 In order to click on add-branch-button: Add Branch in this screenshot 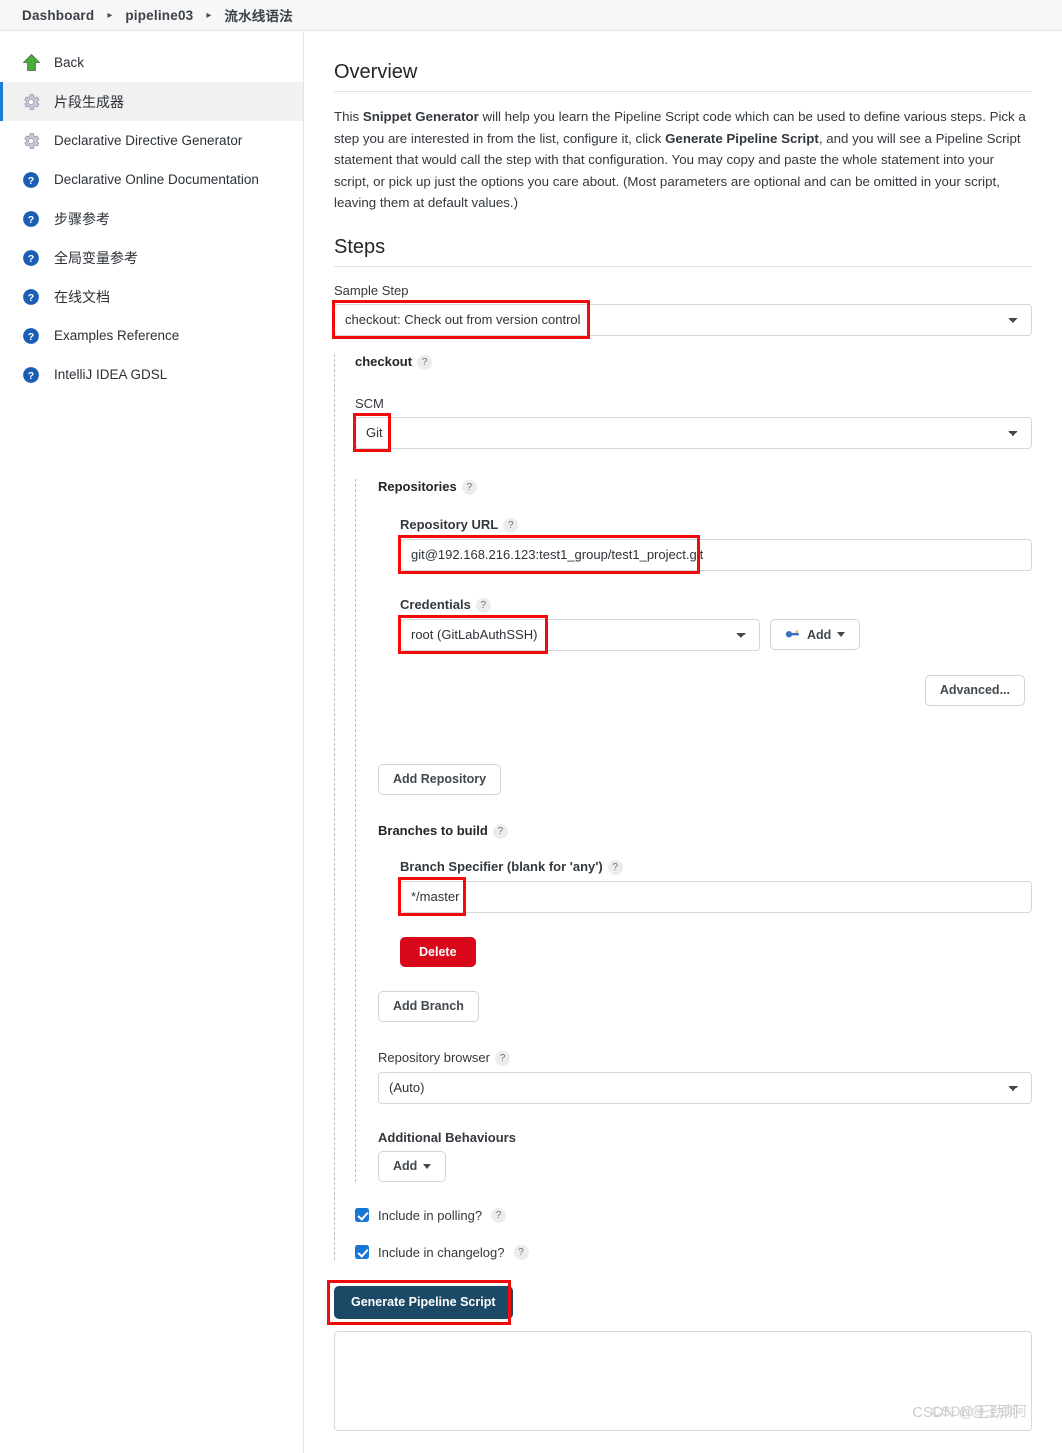, I will do `click(428, 1006)`.